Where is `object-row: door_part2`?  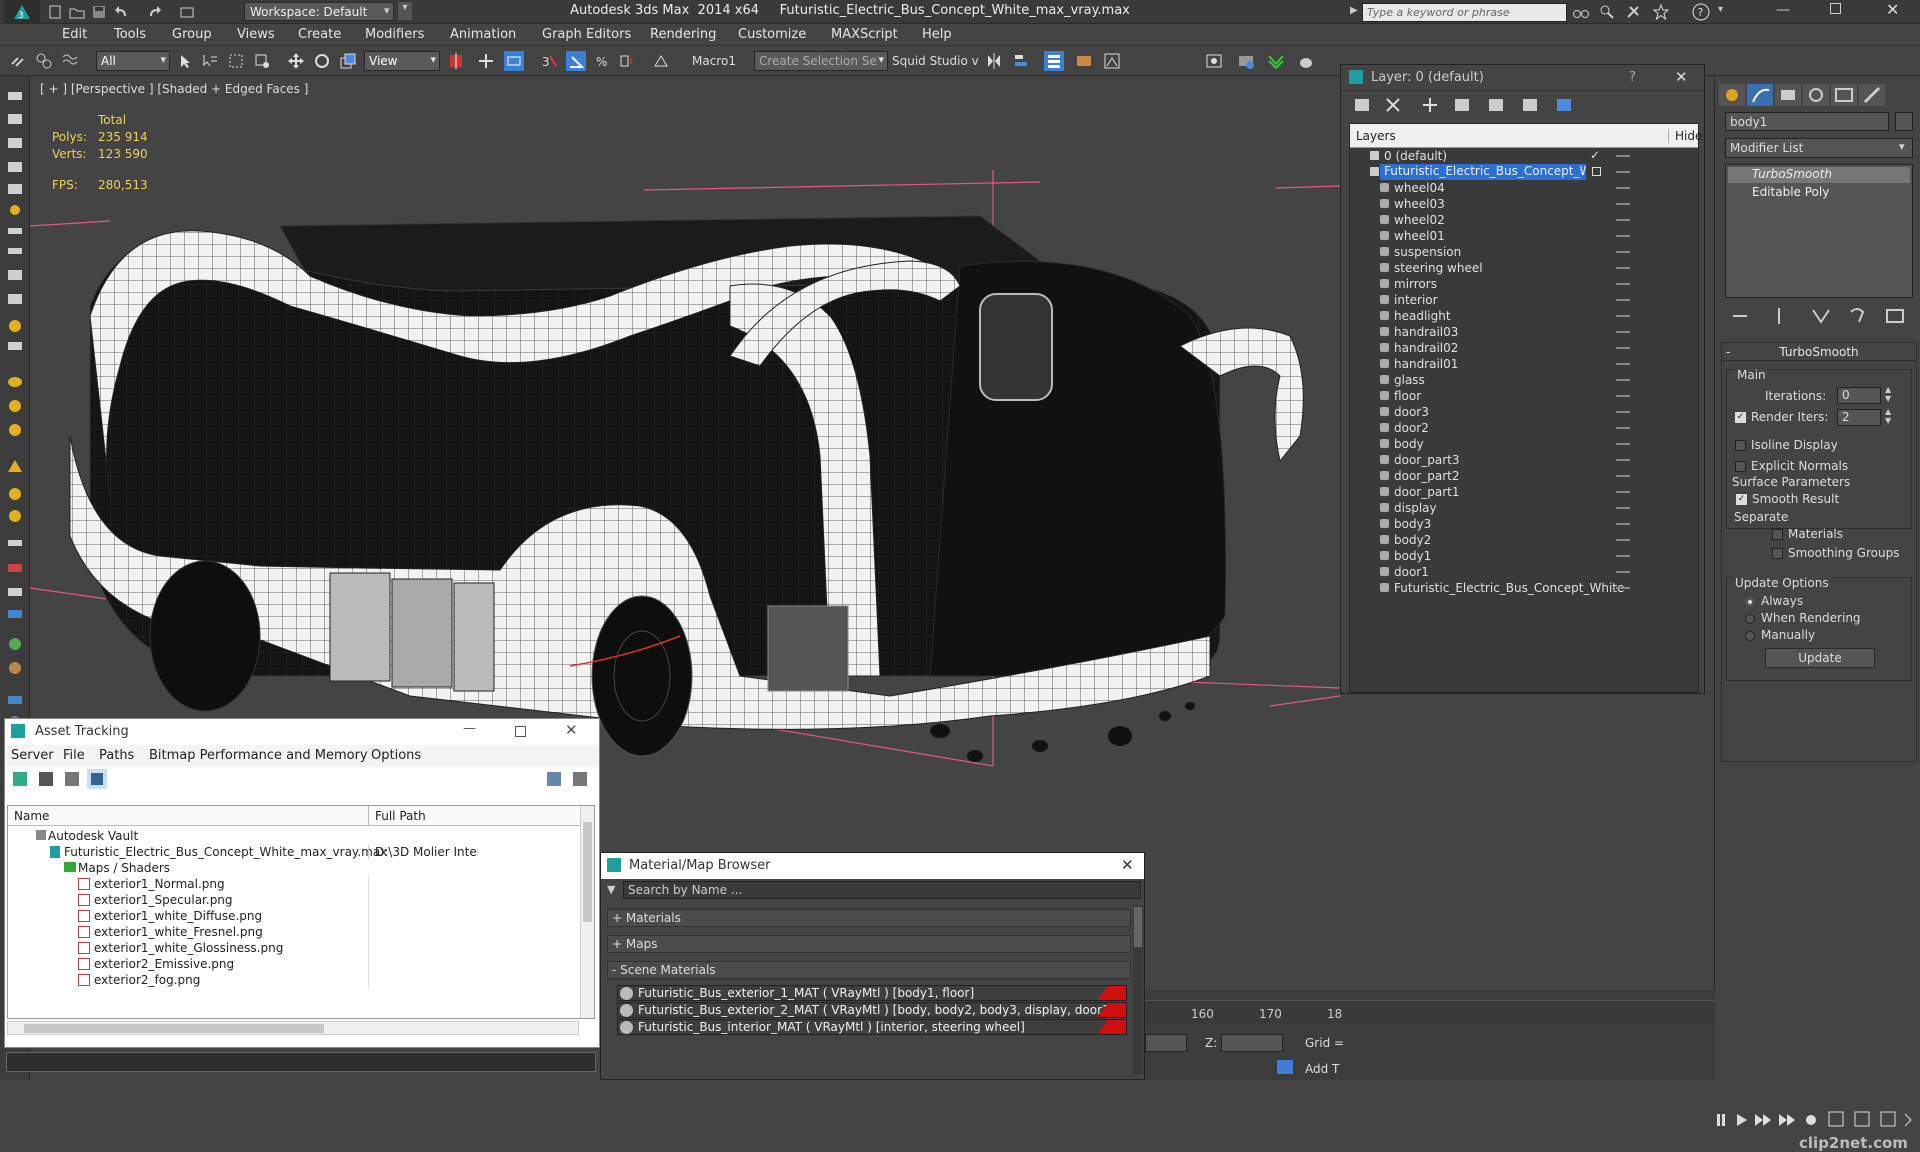
object-row: door_part2 is located at coordinates (1524, 476).